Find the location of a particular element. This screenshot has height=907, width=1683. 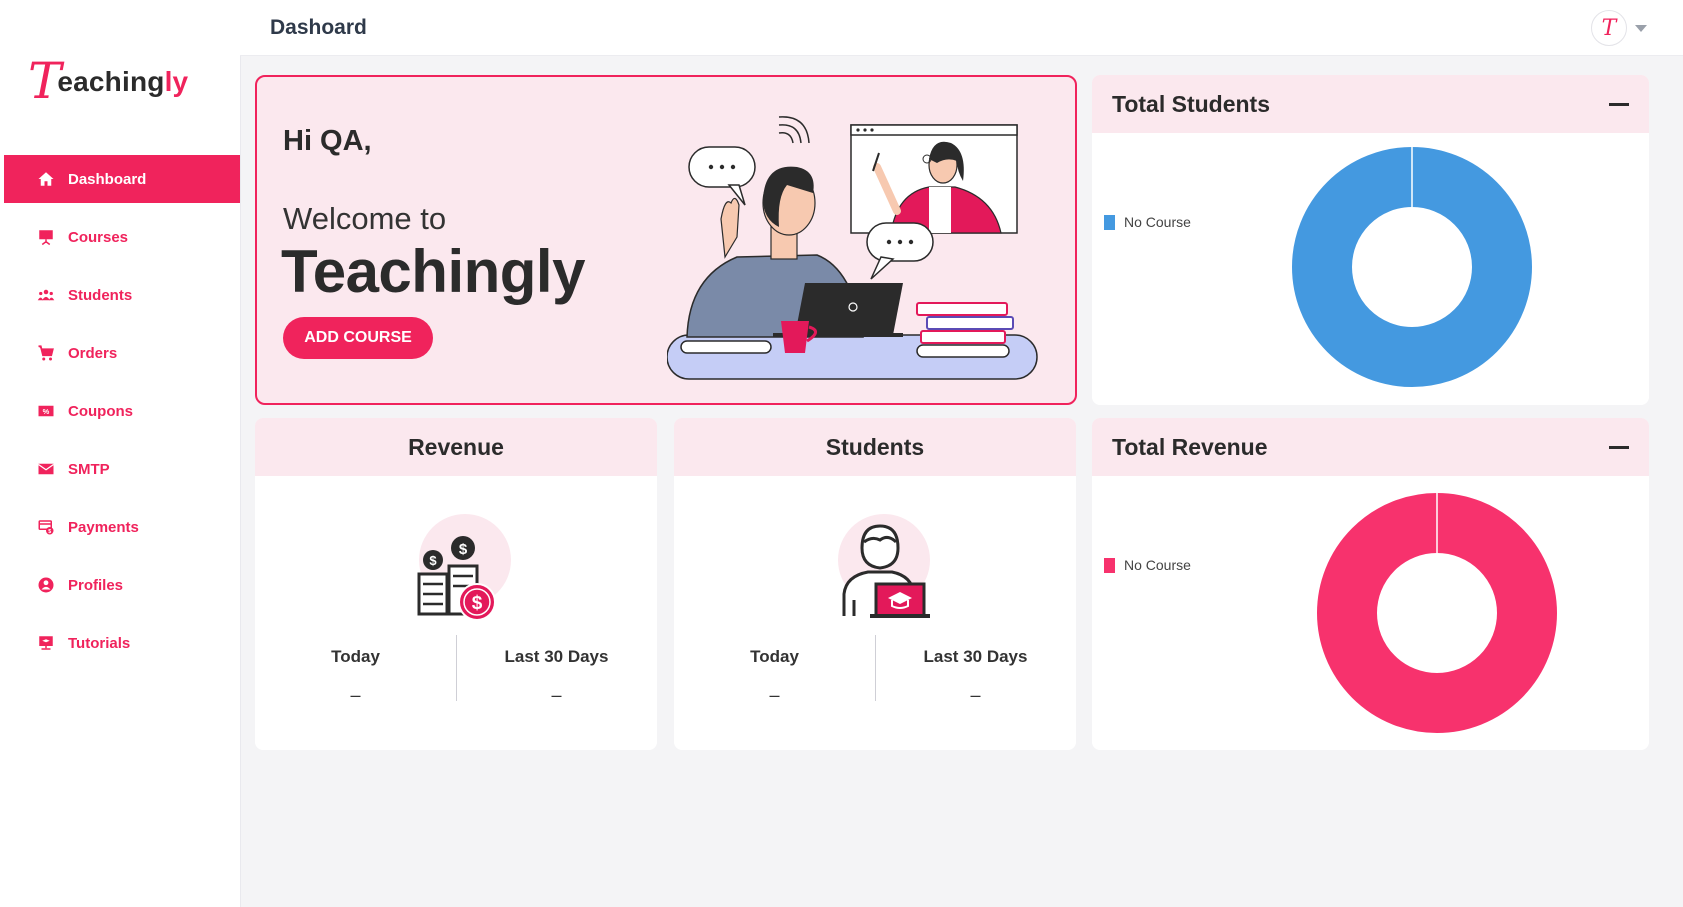

logo-mark: T is located at coordinates (45, 81).